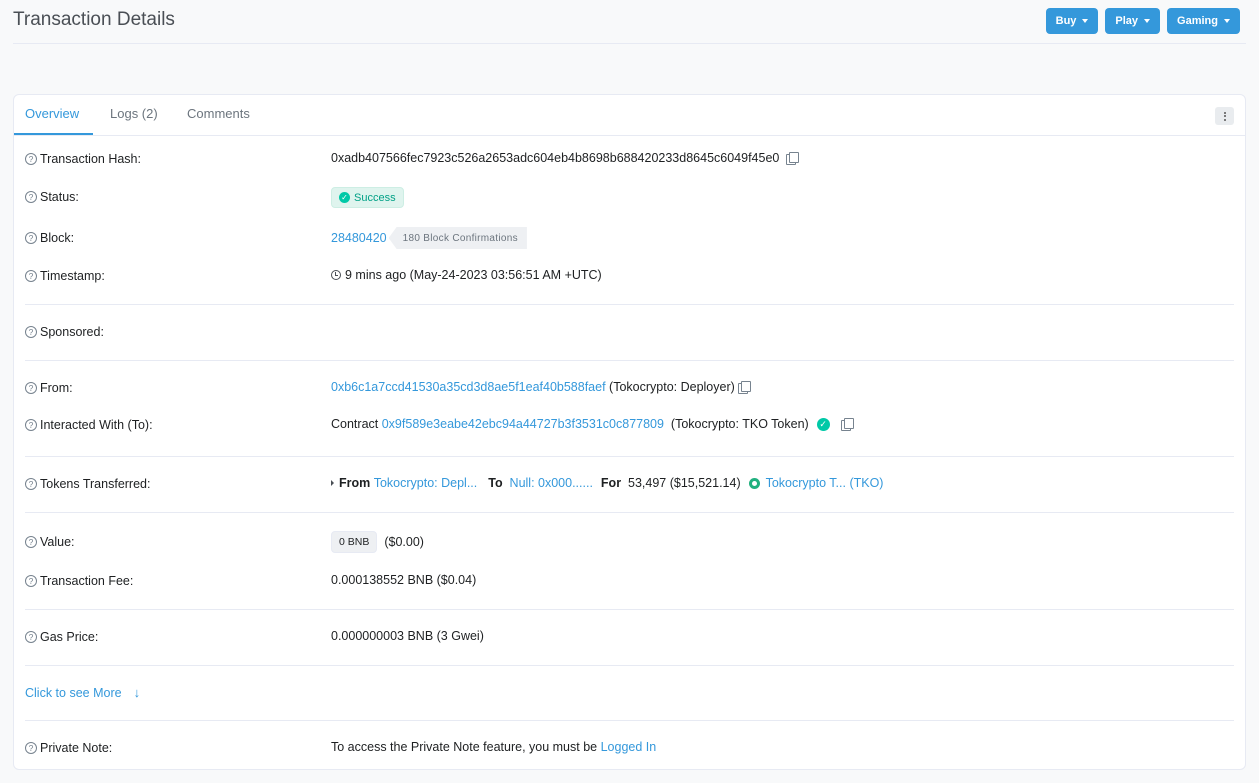  What do you see at coordinates (739, 424) in the screenshot?
I see `to-name: (Tokocrypto: TKO Token)` at bounding box center [739, 424].